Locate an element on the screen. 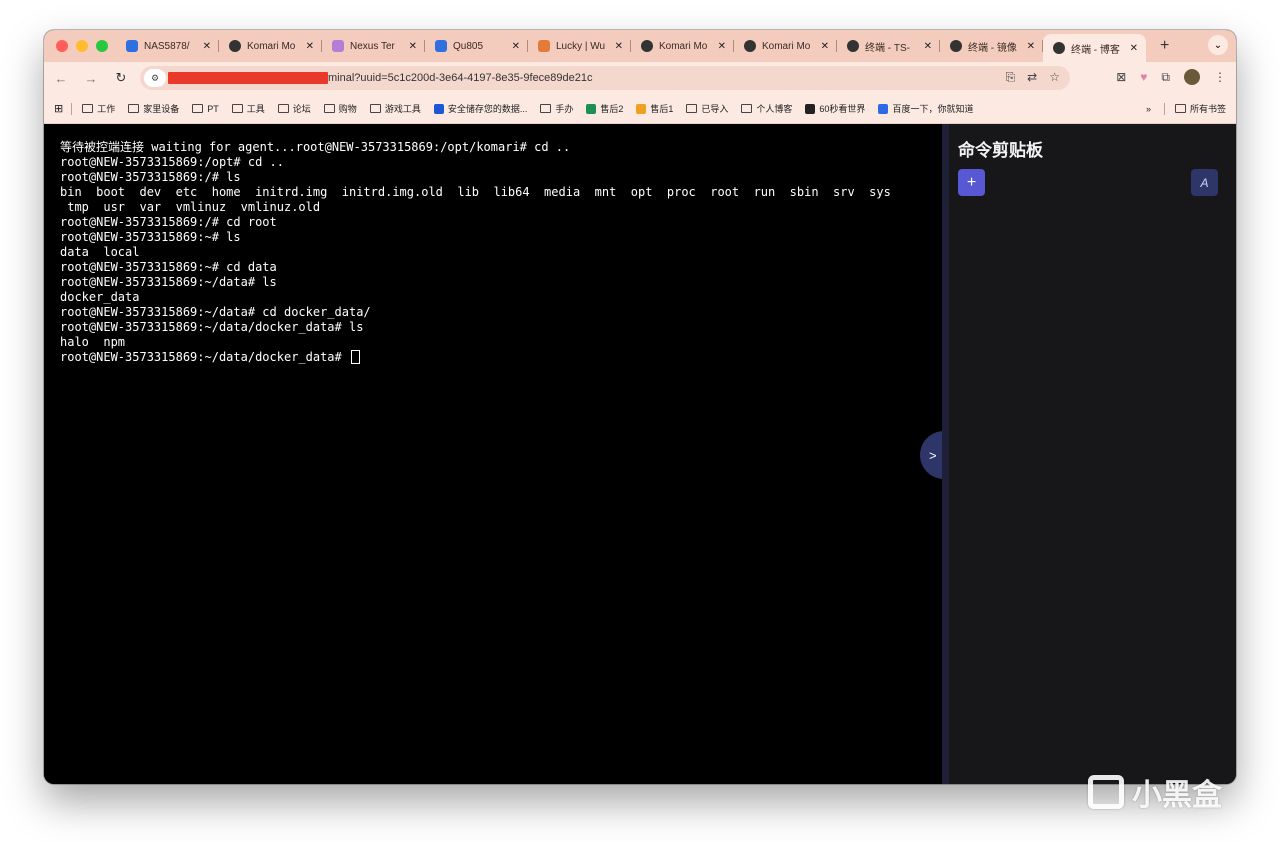 The width and height of the screenshot is (1280, 842). bookmark-item: 售后1 is located at coordinates (654, 108).